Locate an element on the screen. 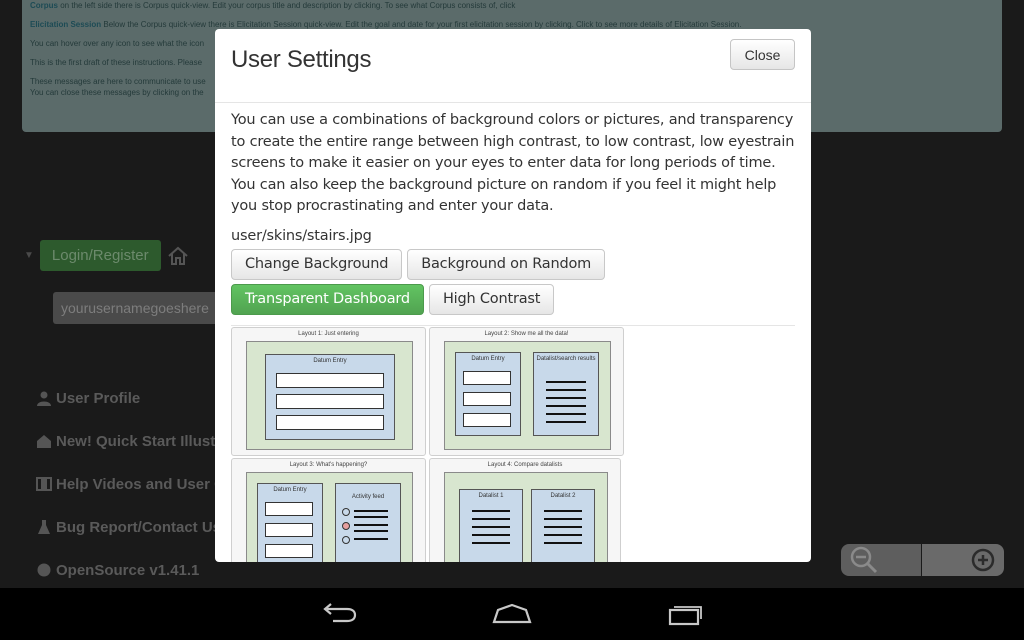  layout-1-option: Layout 1: Just entering Datum Entry is located at coordinates (328, 391).